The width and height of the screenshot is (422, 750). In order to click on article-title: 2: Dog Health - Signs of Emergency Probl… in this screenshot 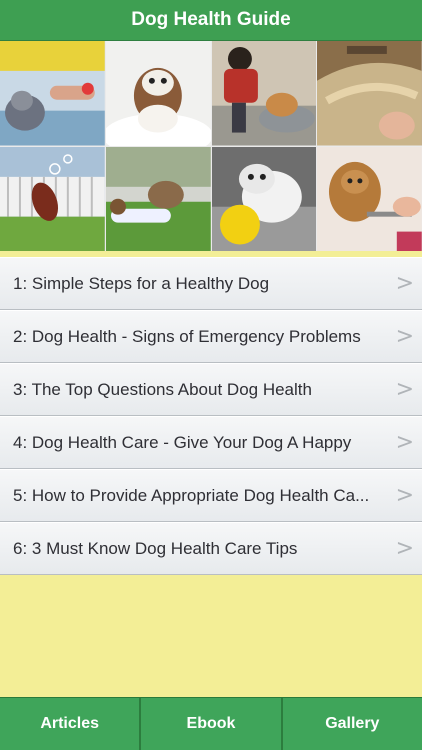, I will do `click(187, 336)`.